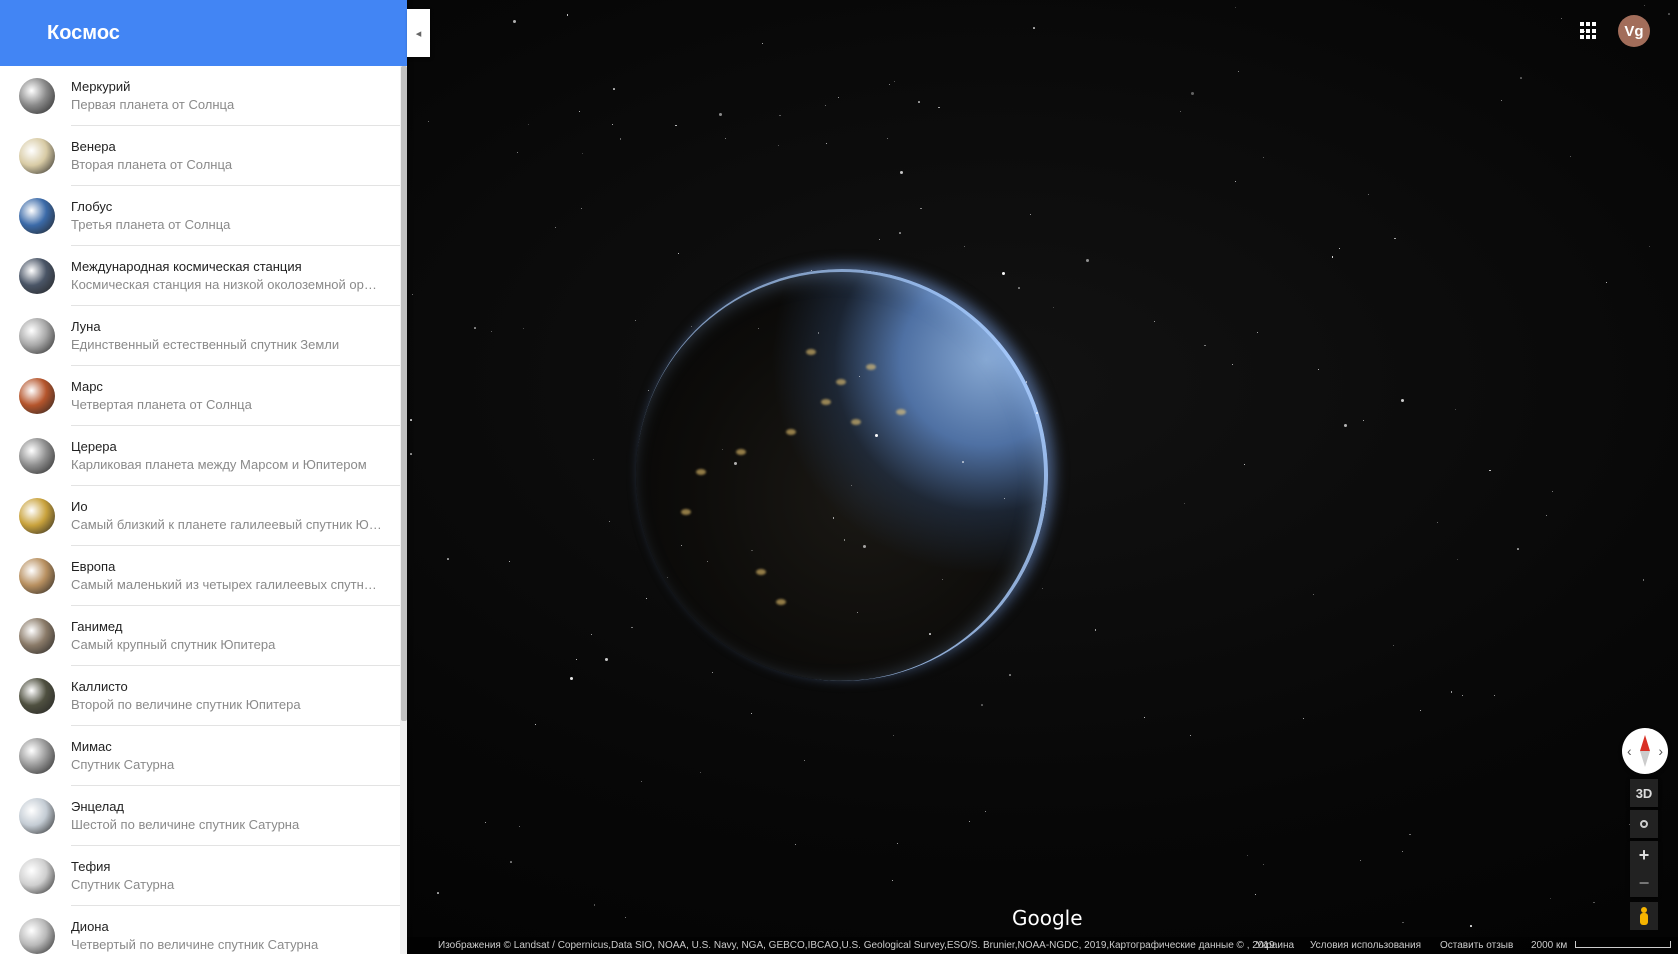 This screenshot has width=1678, height=954. What do you see at coordinates (1623, 944) in the screenshot?
I see `scale-bar` at bounding box center [1623, 944].